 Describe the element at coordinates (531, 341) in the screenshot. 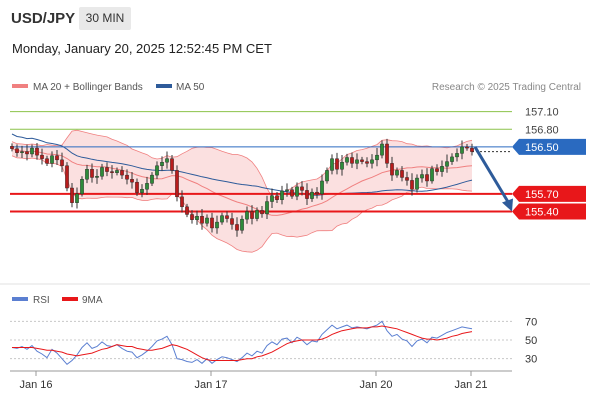

I see `rsi-tick-50: 50` at that location.